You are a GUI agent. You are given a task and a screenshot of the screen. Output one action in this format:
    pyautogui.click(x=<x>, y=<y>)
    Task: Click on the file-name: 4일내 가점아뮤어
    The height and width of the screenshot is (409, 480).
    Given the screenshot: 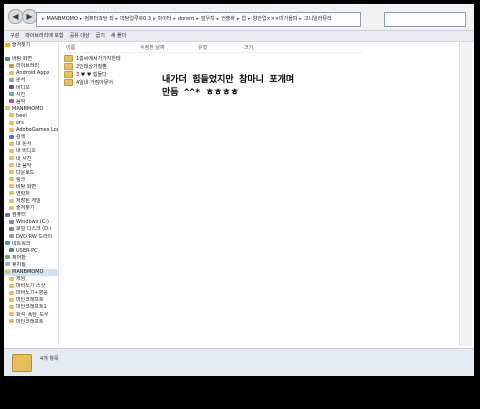 What is the action you would take?
    pyautogui.click(x=94, y=83)
    